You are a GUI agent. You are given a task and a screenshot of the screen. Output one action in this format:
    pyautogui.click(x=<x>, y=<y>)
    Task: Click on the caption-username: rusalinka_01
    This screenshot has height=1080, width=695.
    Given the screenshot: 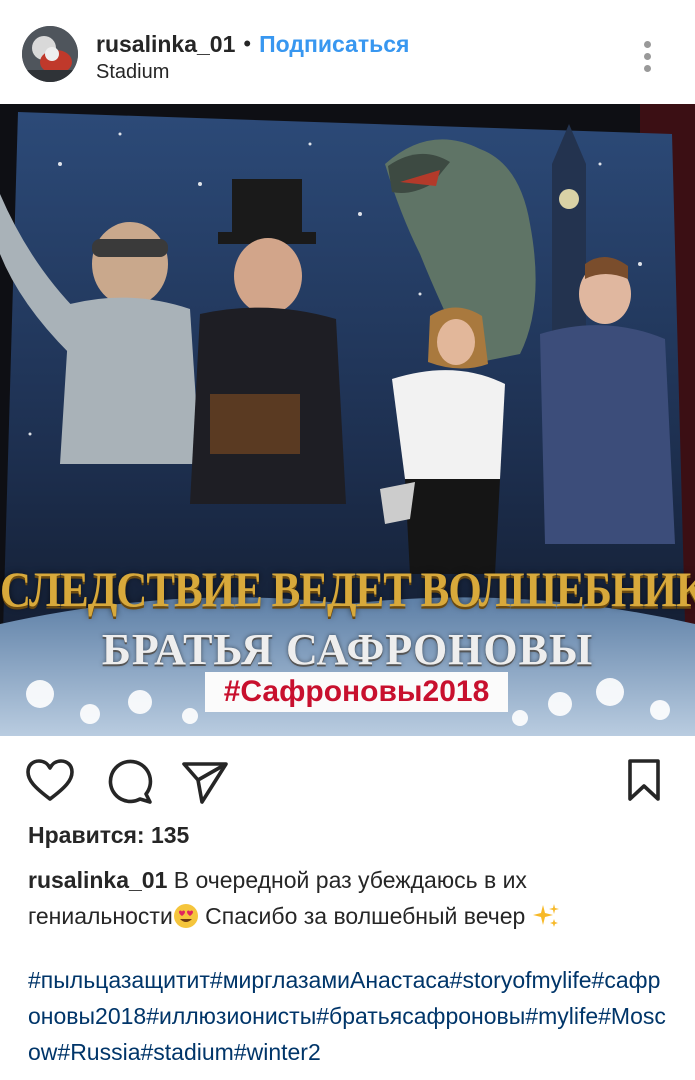 What is the action you would take?
    pyautogui.click(x=97, y=880)
    